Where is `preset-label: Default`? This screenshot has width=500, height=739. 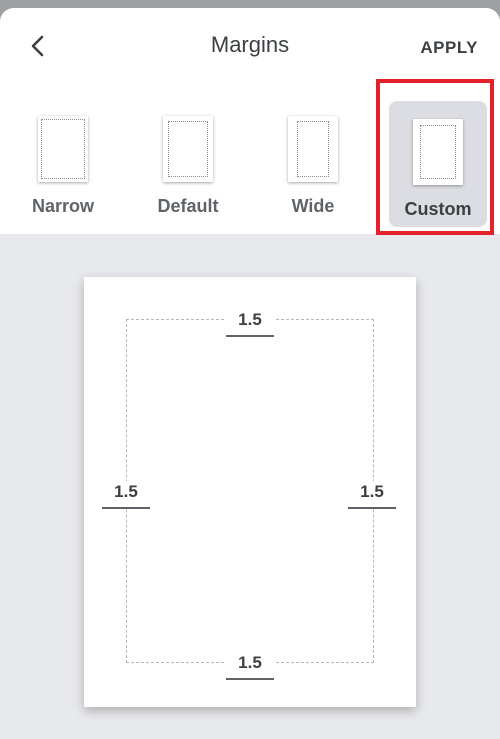
preset-label: Default is located at coordinates (188, 206).